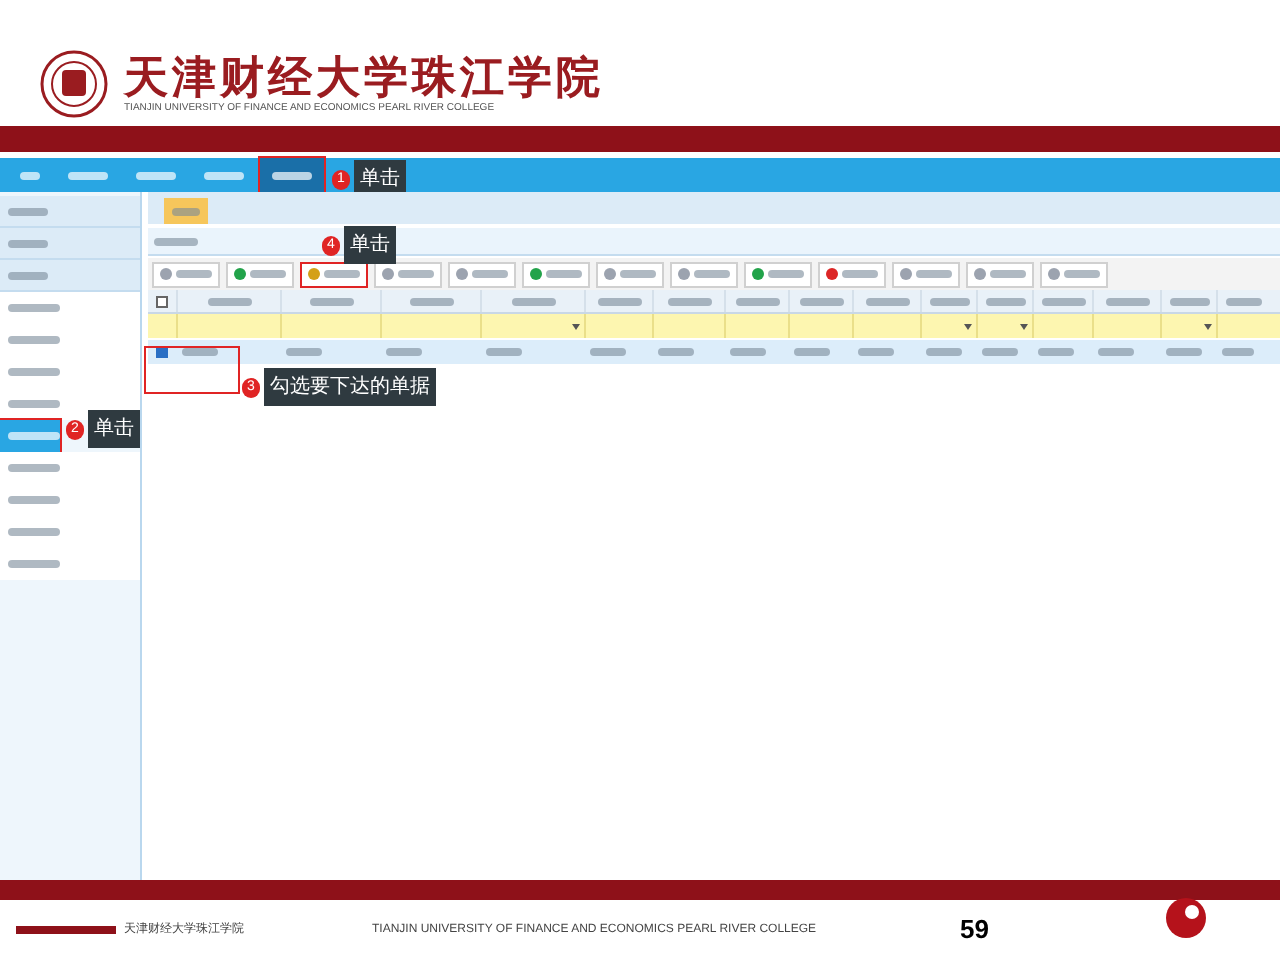 This screenshot has height=960, width=1280. What do you see at coordinates (974, 930) in the screenshot?
I see `page-number: 59` at bounding box center [974, 930].